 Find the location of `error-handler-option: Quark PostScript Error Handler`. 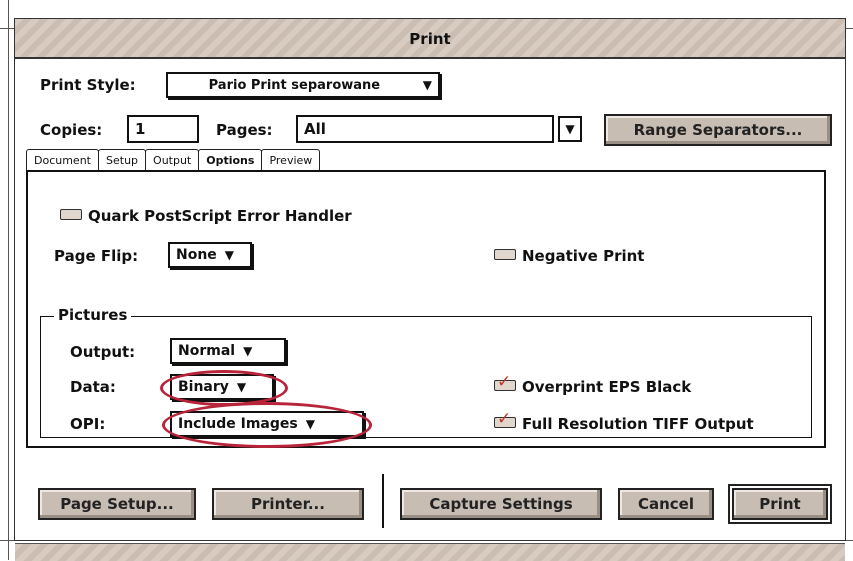

error-handler-option: Quark PostScript Error Handler is located at coordinates (206, 216).